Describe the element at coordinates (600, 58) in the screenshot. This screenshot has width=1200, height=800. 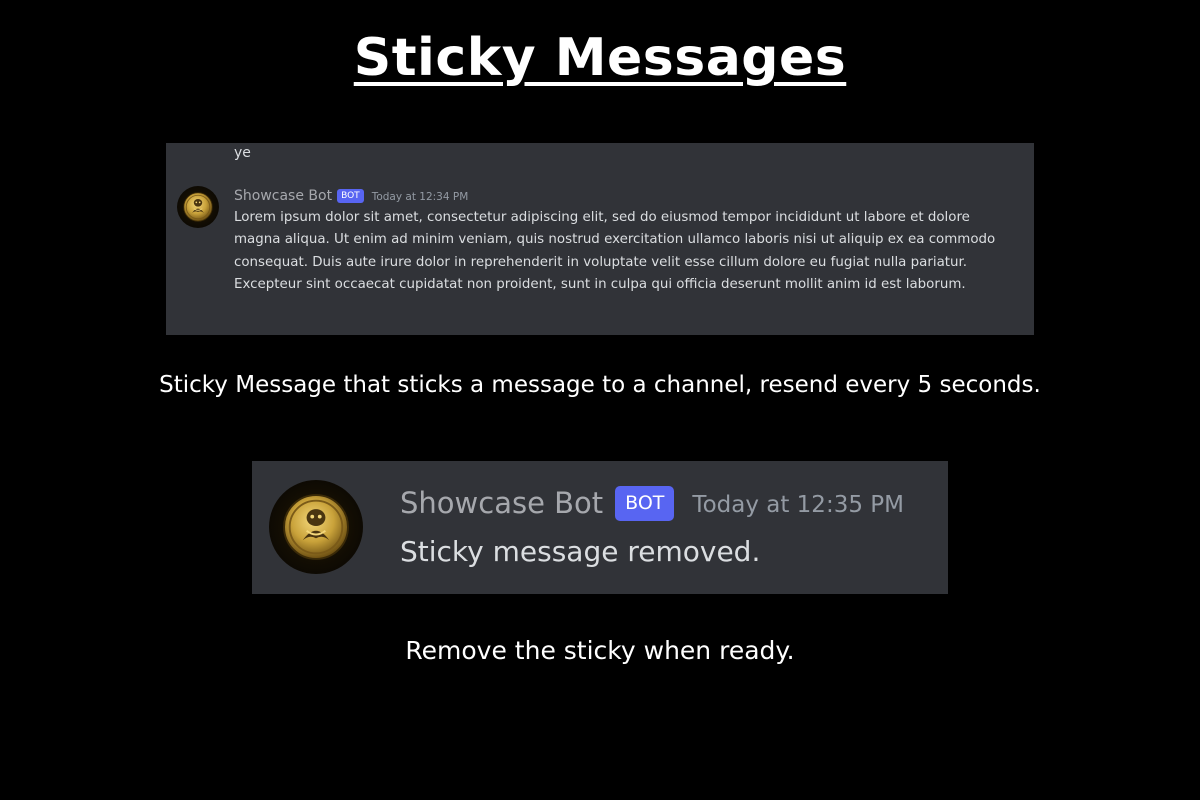
I see `page-title: Sticky Messages` at that location.